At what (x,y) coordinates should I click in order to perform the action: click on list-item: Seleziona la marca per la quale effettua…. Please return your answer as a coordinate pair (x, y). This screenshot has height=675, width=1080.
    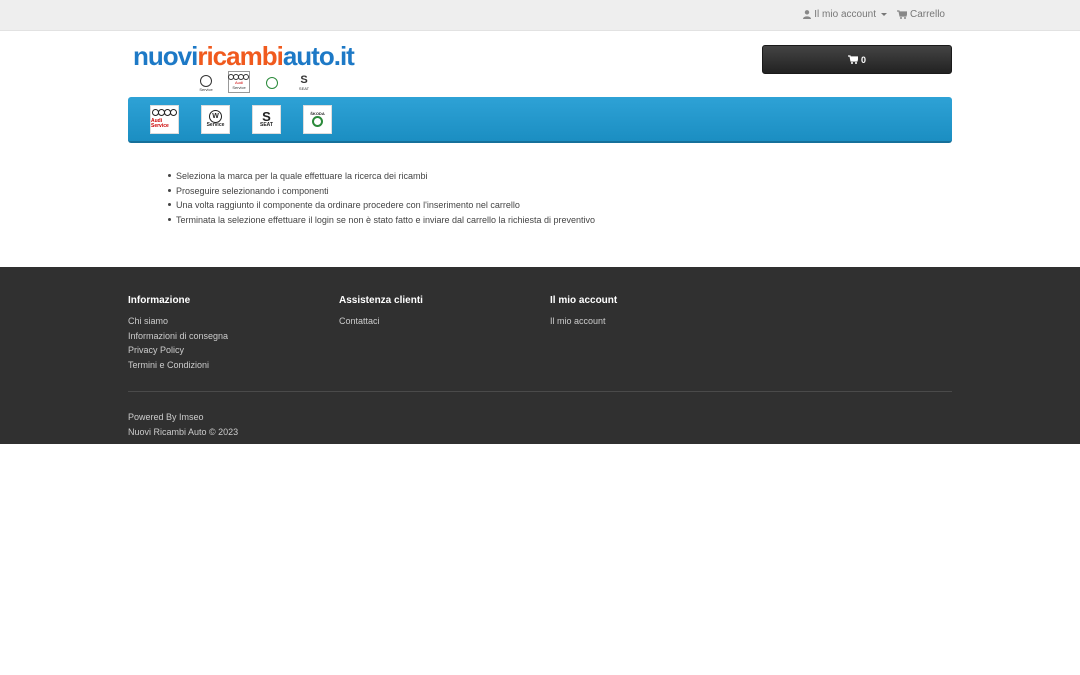
    Looking at the image, I should click on (560, 176).